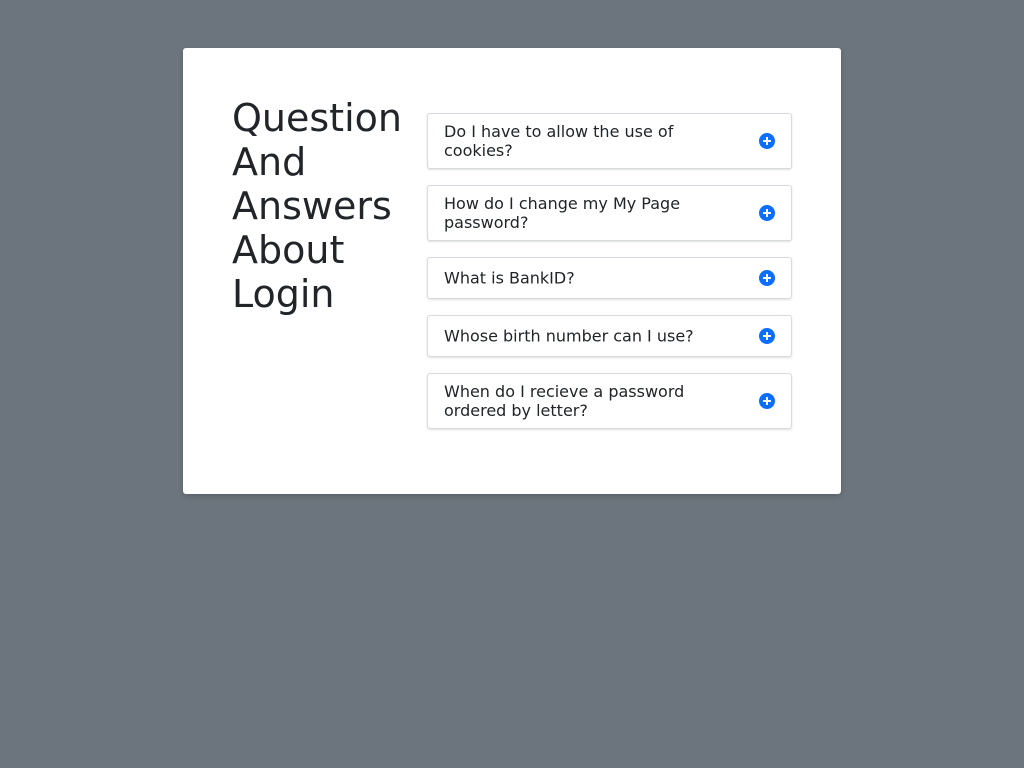  I want to click on page-title: Question And Answers About Login, so click(317, 206).